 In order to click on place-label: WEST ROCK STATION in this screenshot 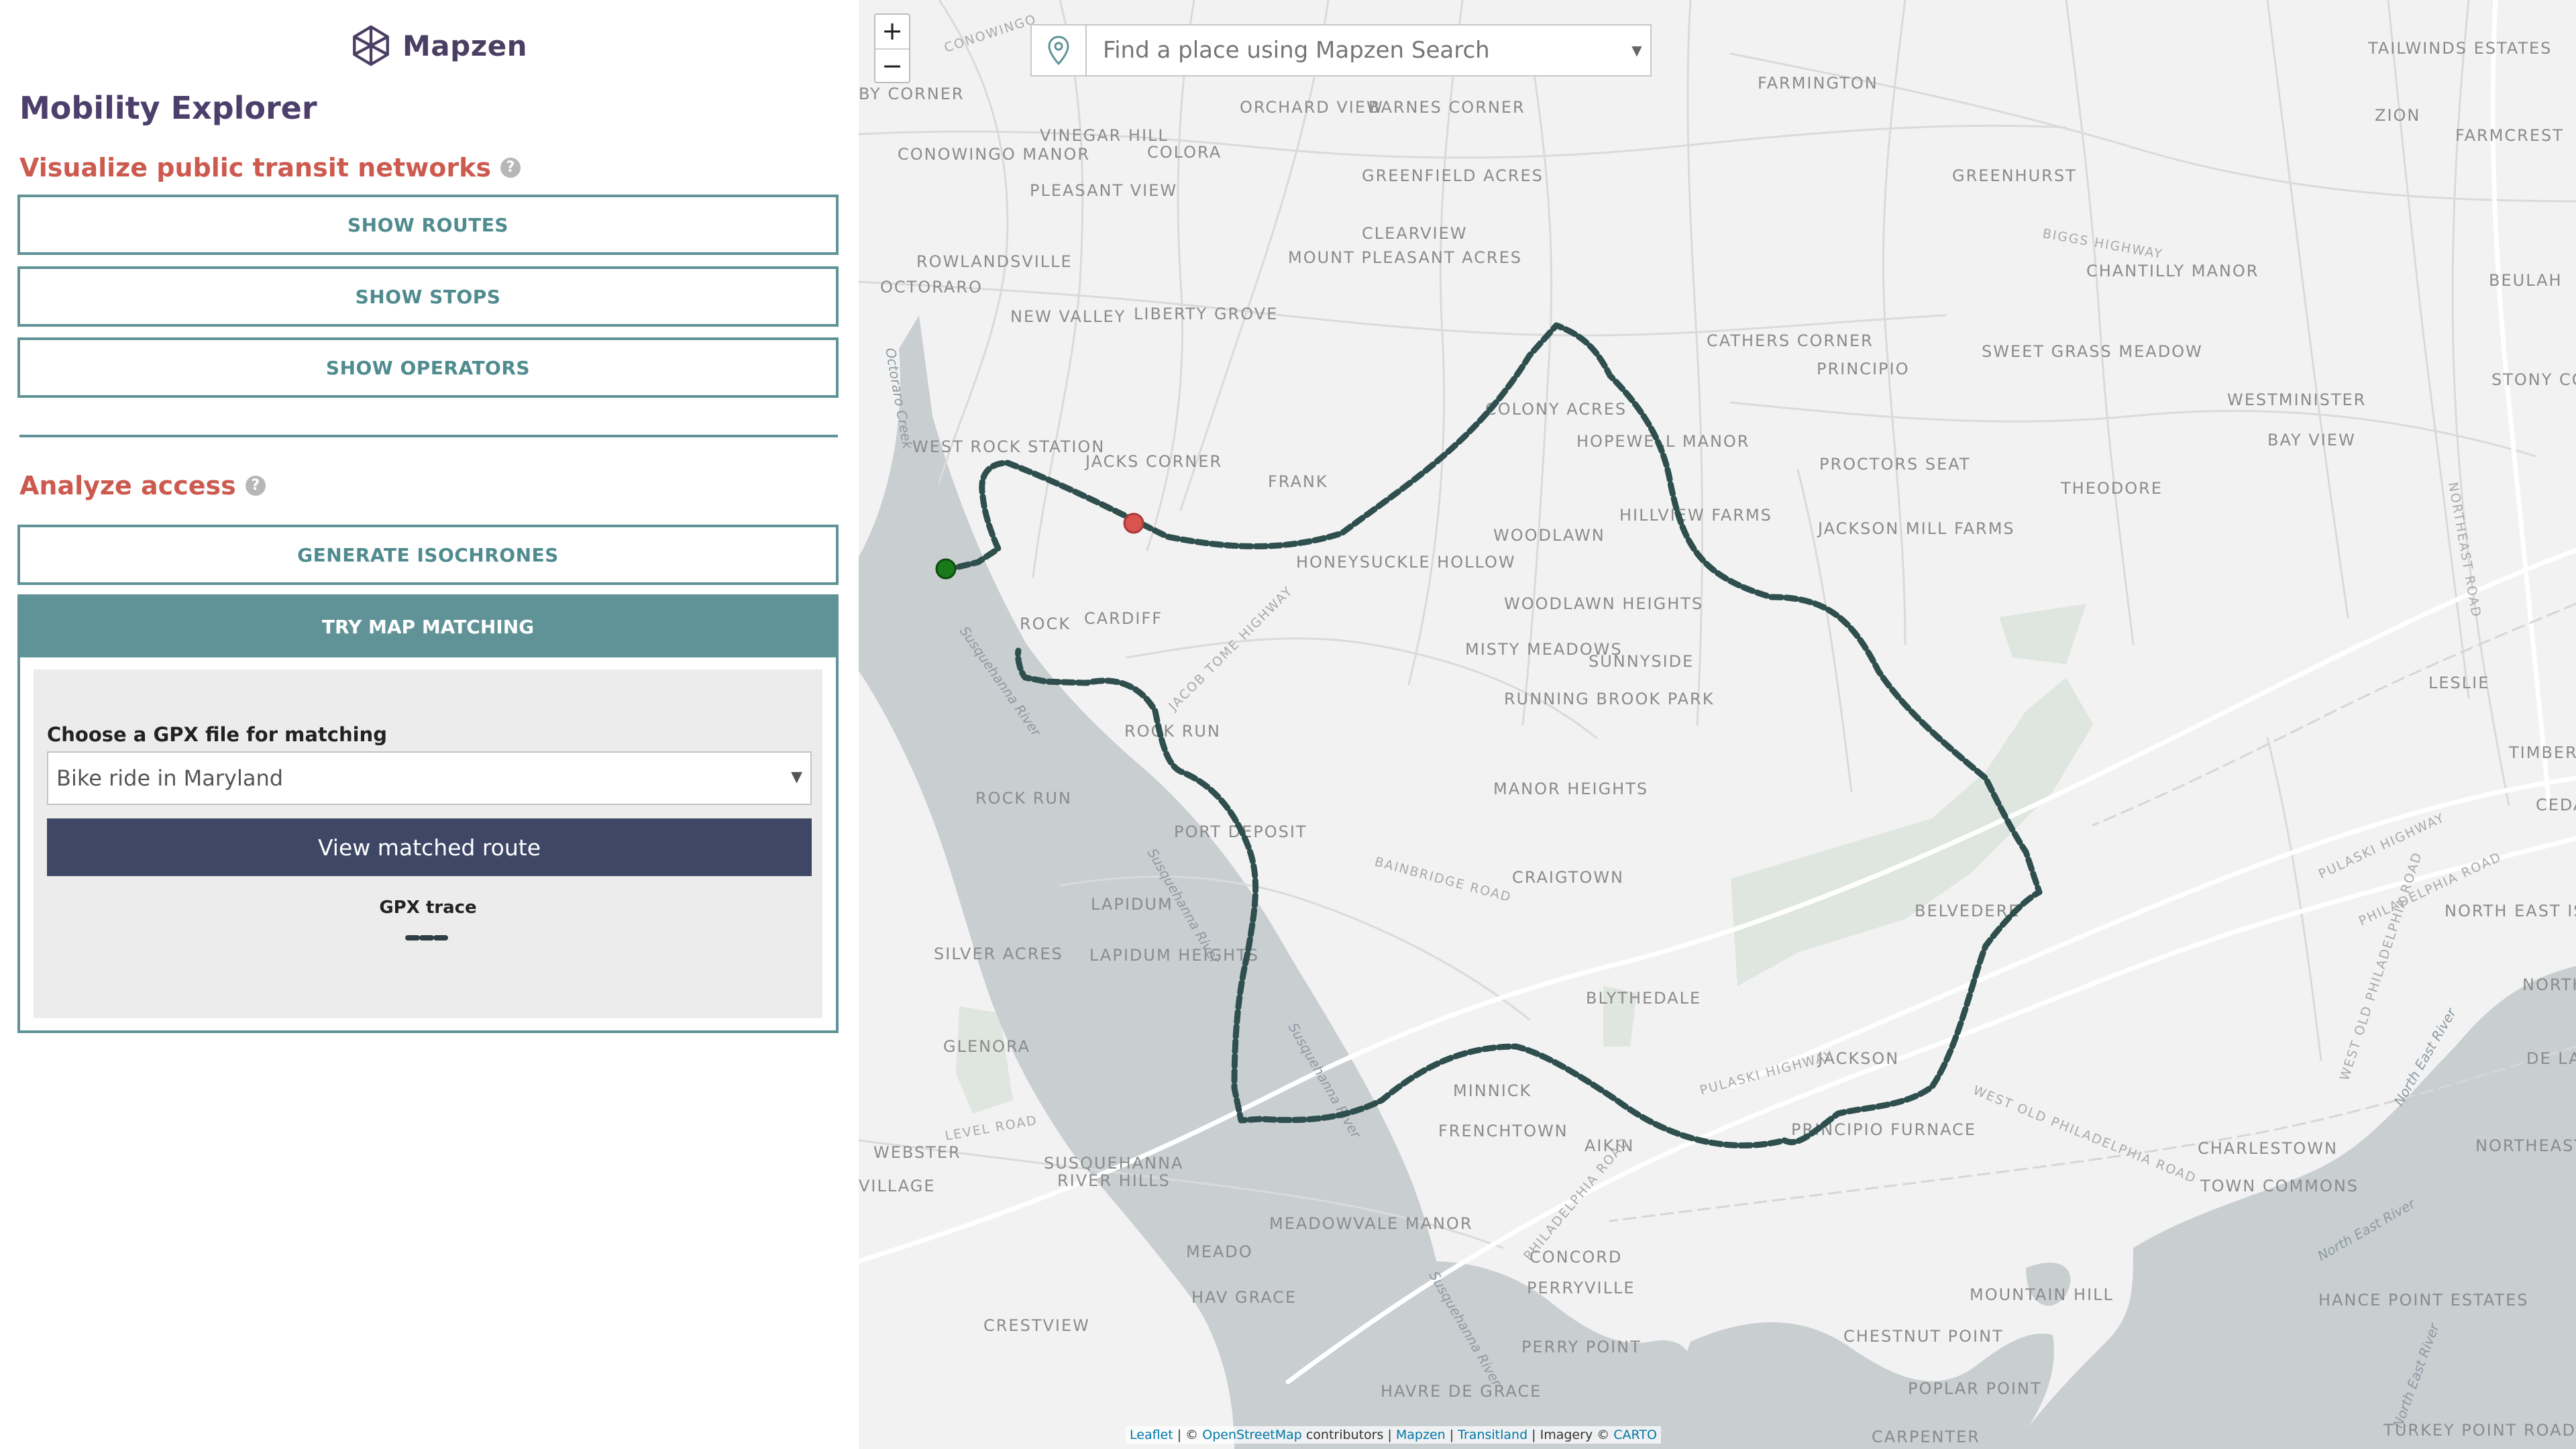, I will do `click(1008, 446)`.